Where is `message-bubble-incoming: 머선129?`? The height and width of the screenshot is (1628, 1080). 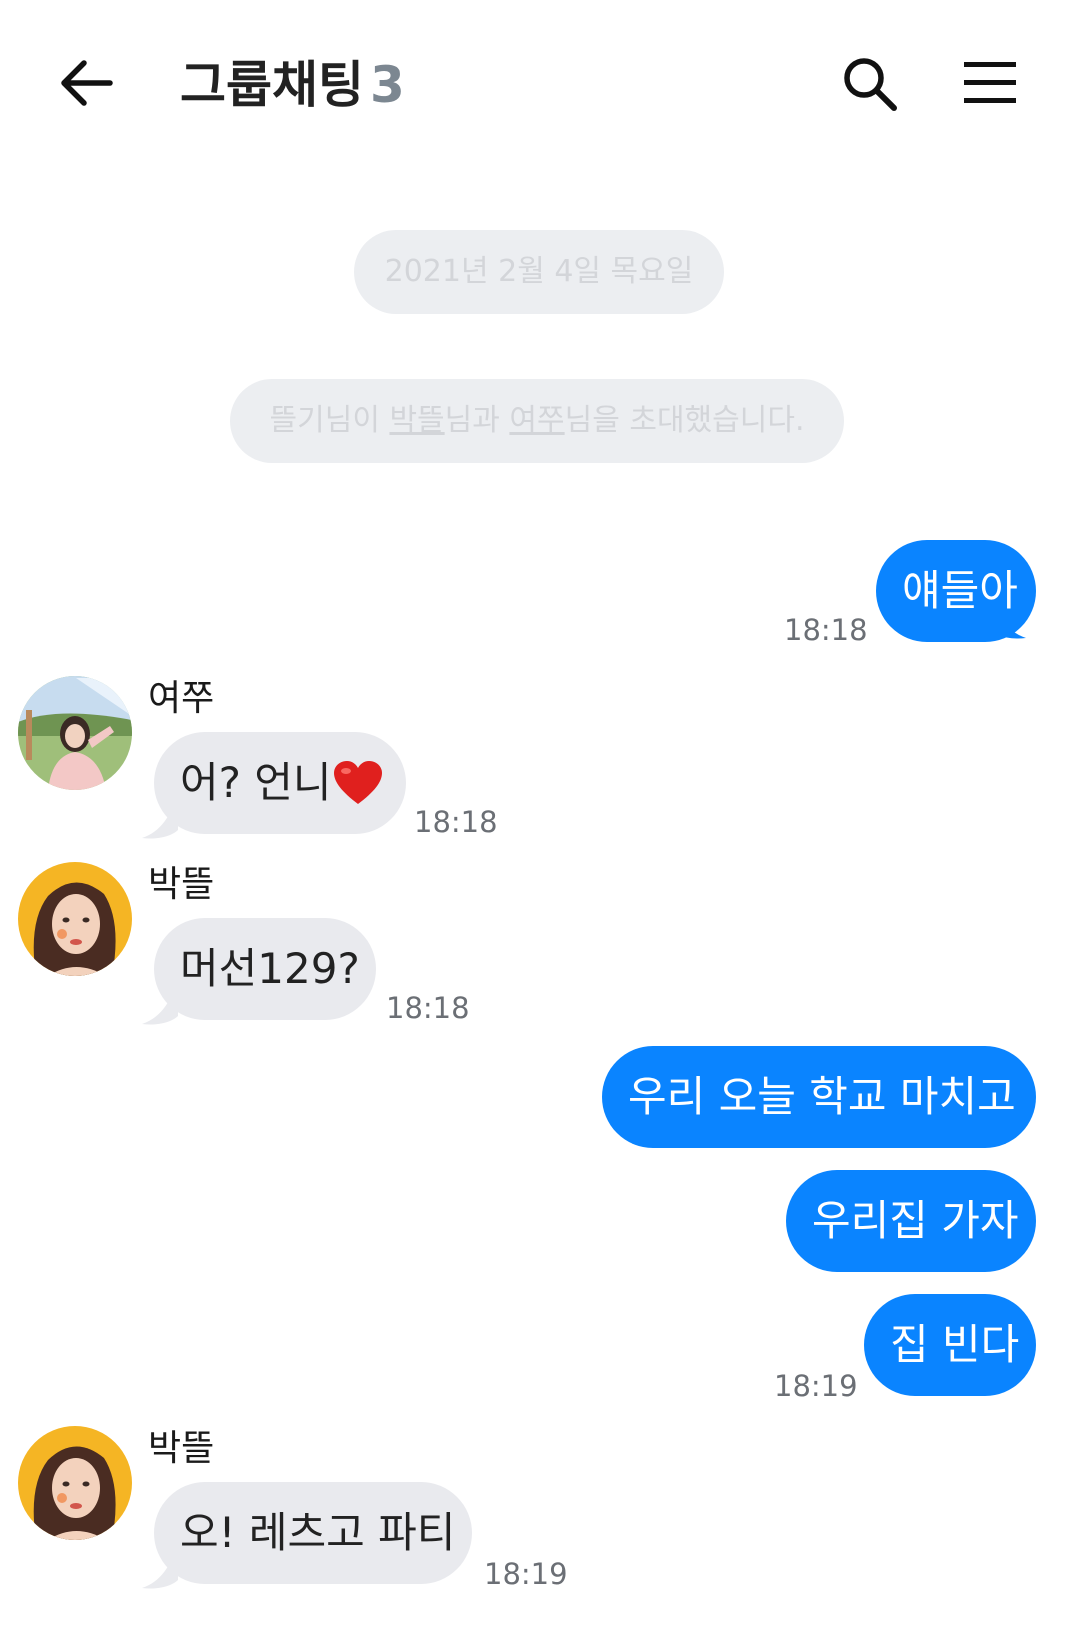 message-bubble-incoming: 머선129? is located at coordinates (265, 969).